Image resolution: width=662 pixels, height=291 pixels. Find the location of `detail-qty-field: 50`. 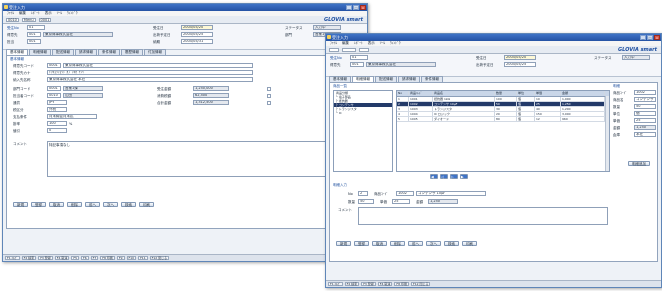

detail-qty-field: 50 is located at coordinates (366, 201).